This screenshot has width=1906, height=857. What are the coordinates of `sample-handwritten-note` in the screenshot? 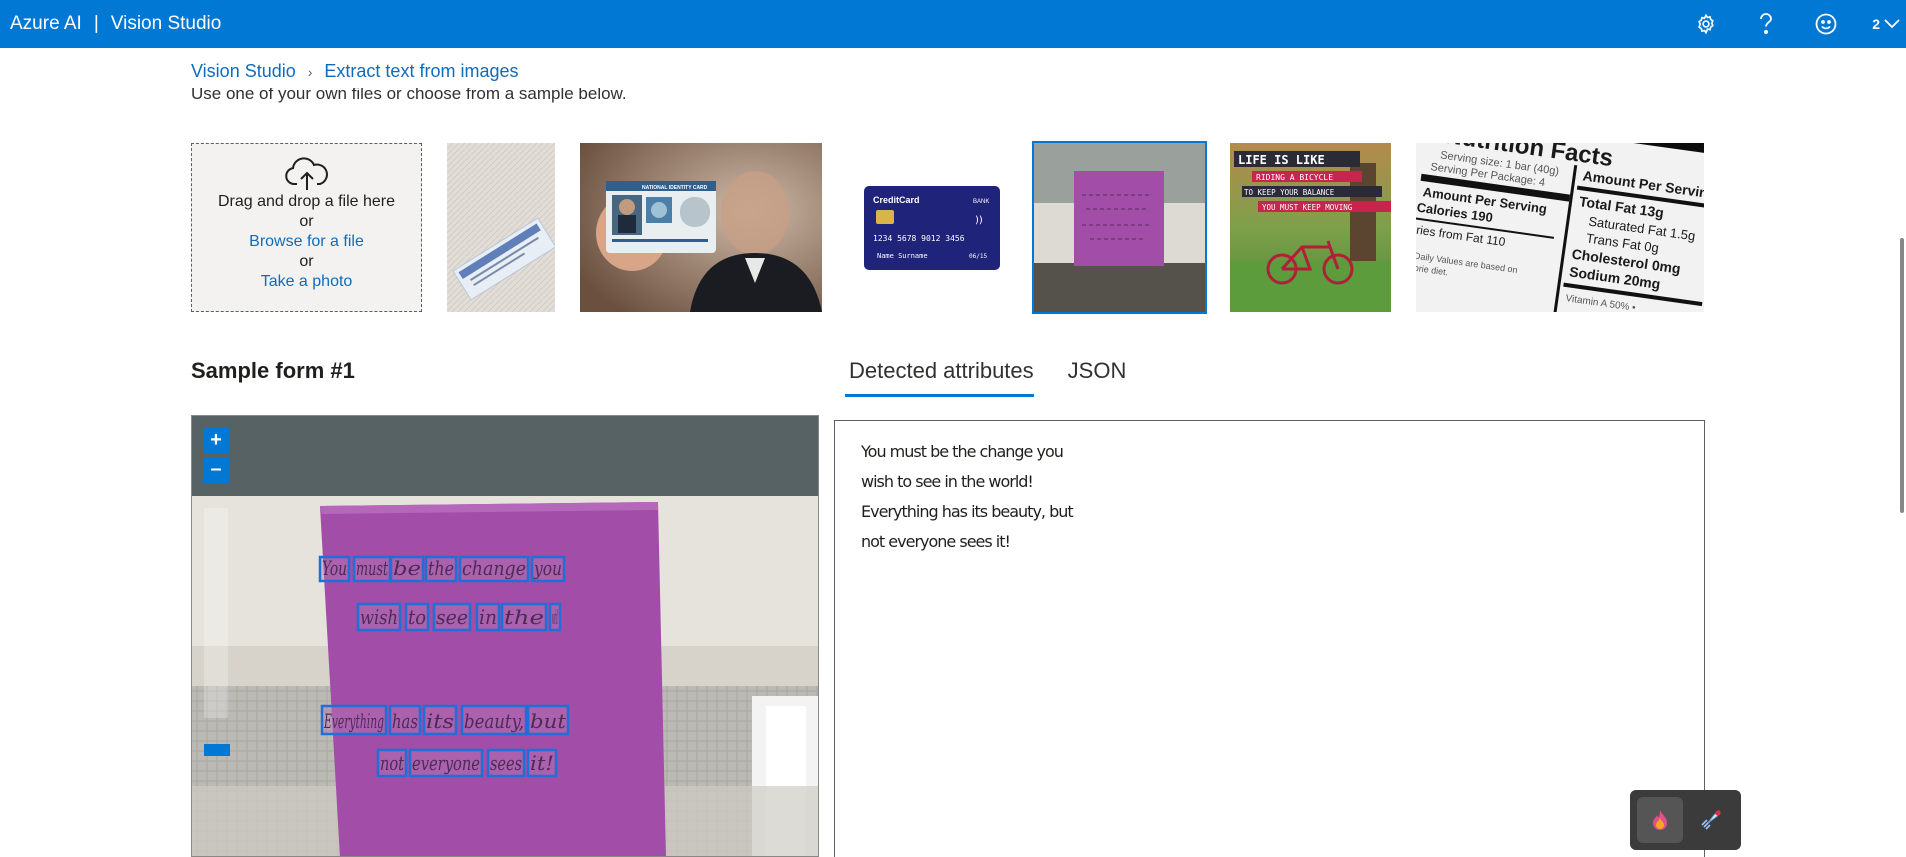 It's located at (1119, 227).